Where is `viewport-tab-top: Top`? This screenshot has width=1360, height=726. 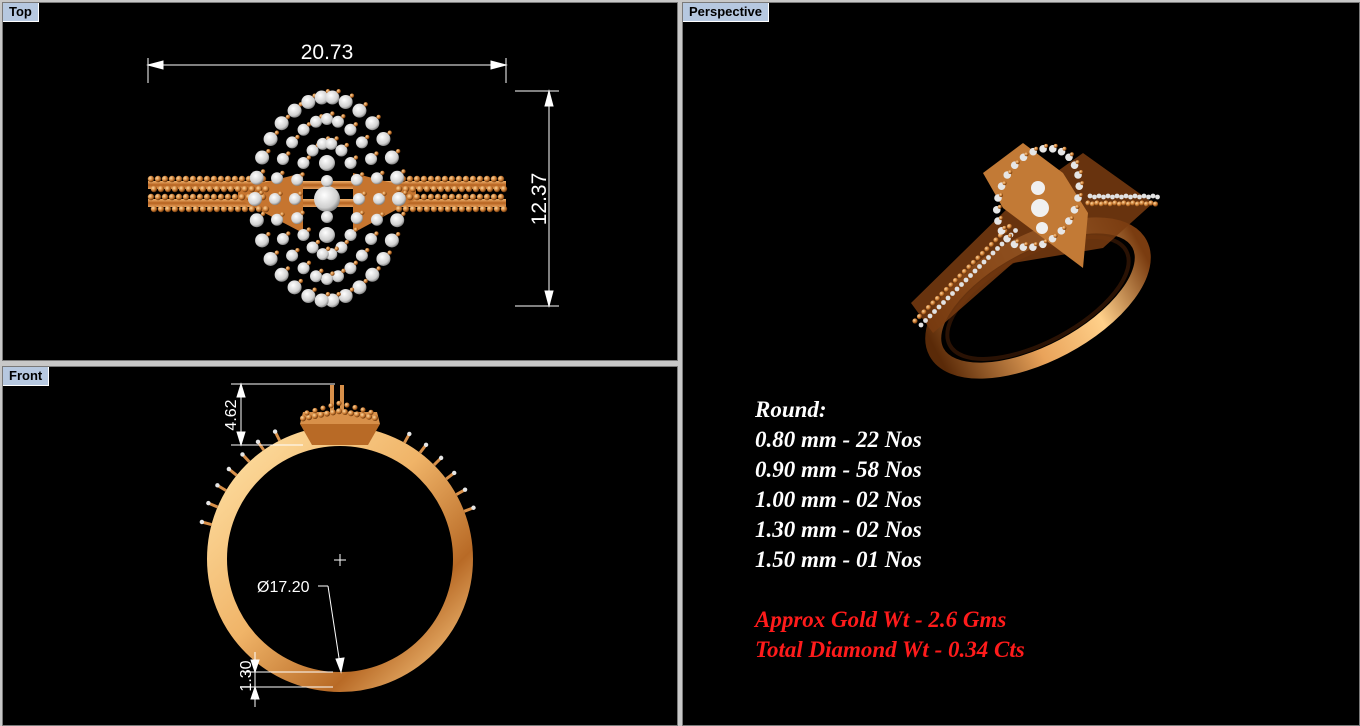 viewport-tab-top: Top is located at coordinates (21, 12).